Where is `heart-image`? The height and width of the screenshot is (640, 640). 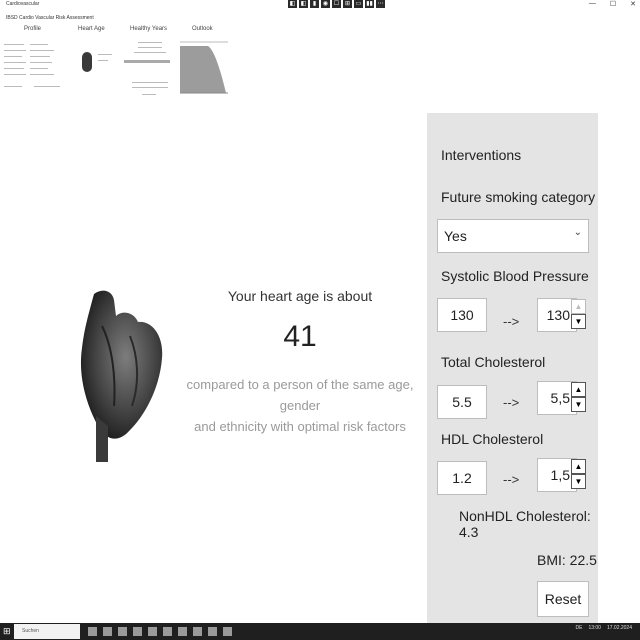 heart-image is located at coordinates (122, 376).